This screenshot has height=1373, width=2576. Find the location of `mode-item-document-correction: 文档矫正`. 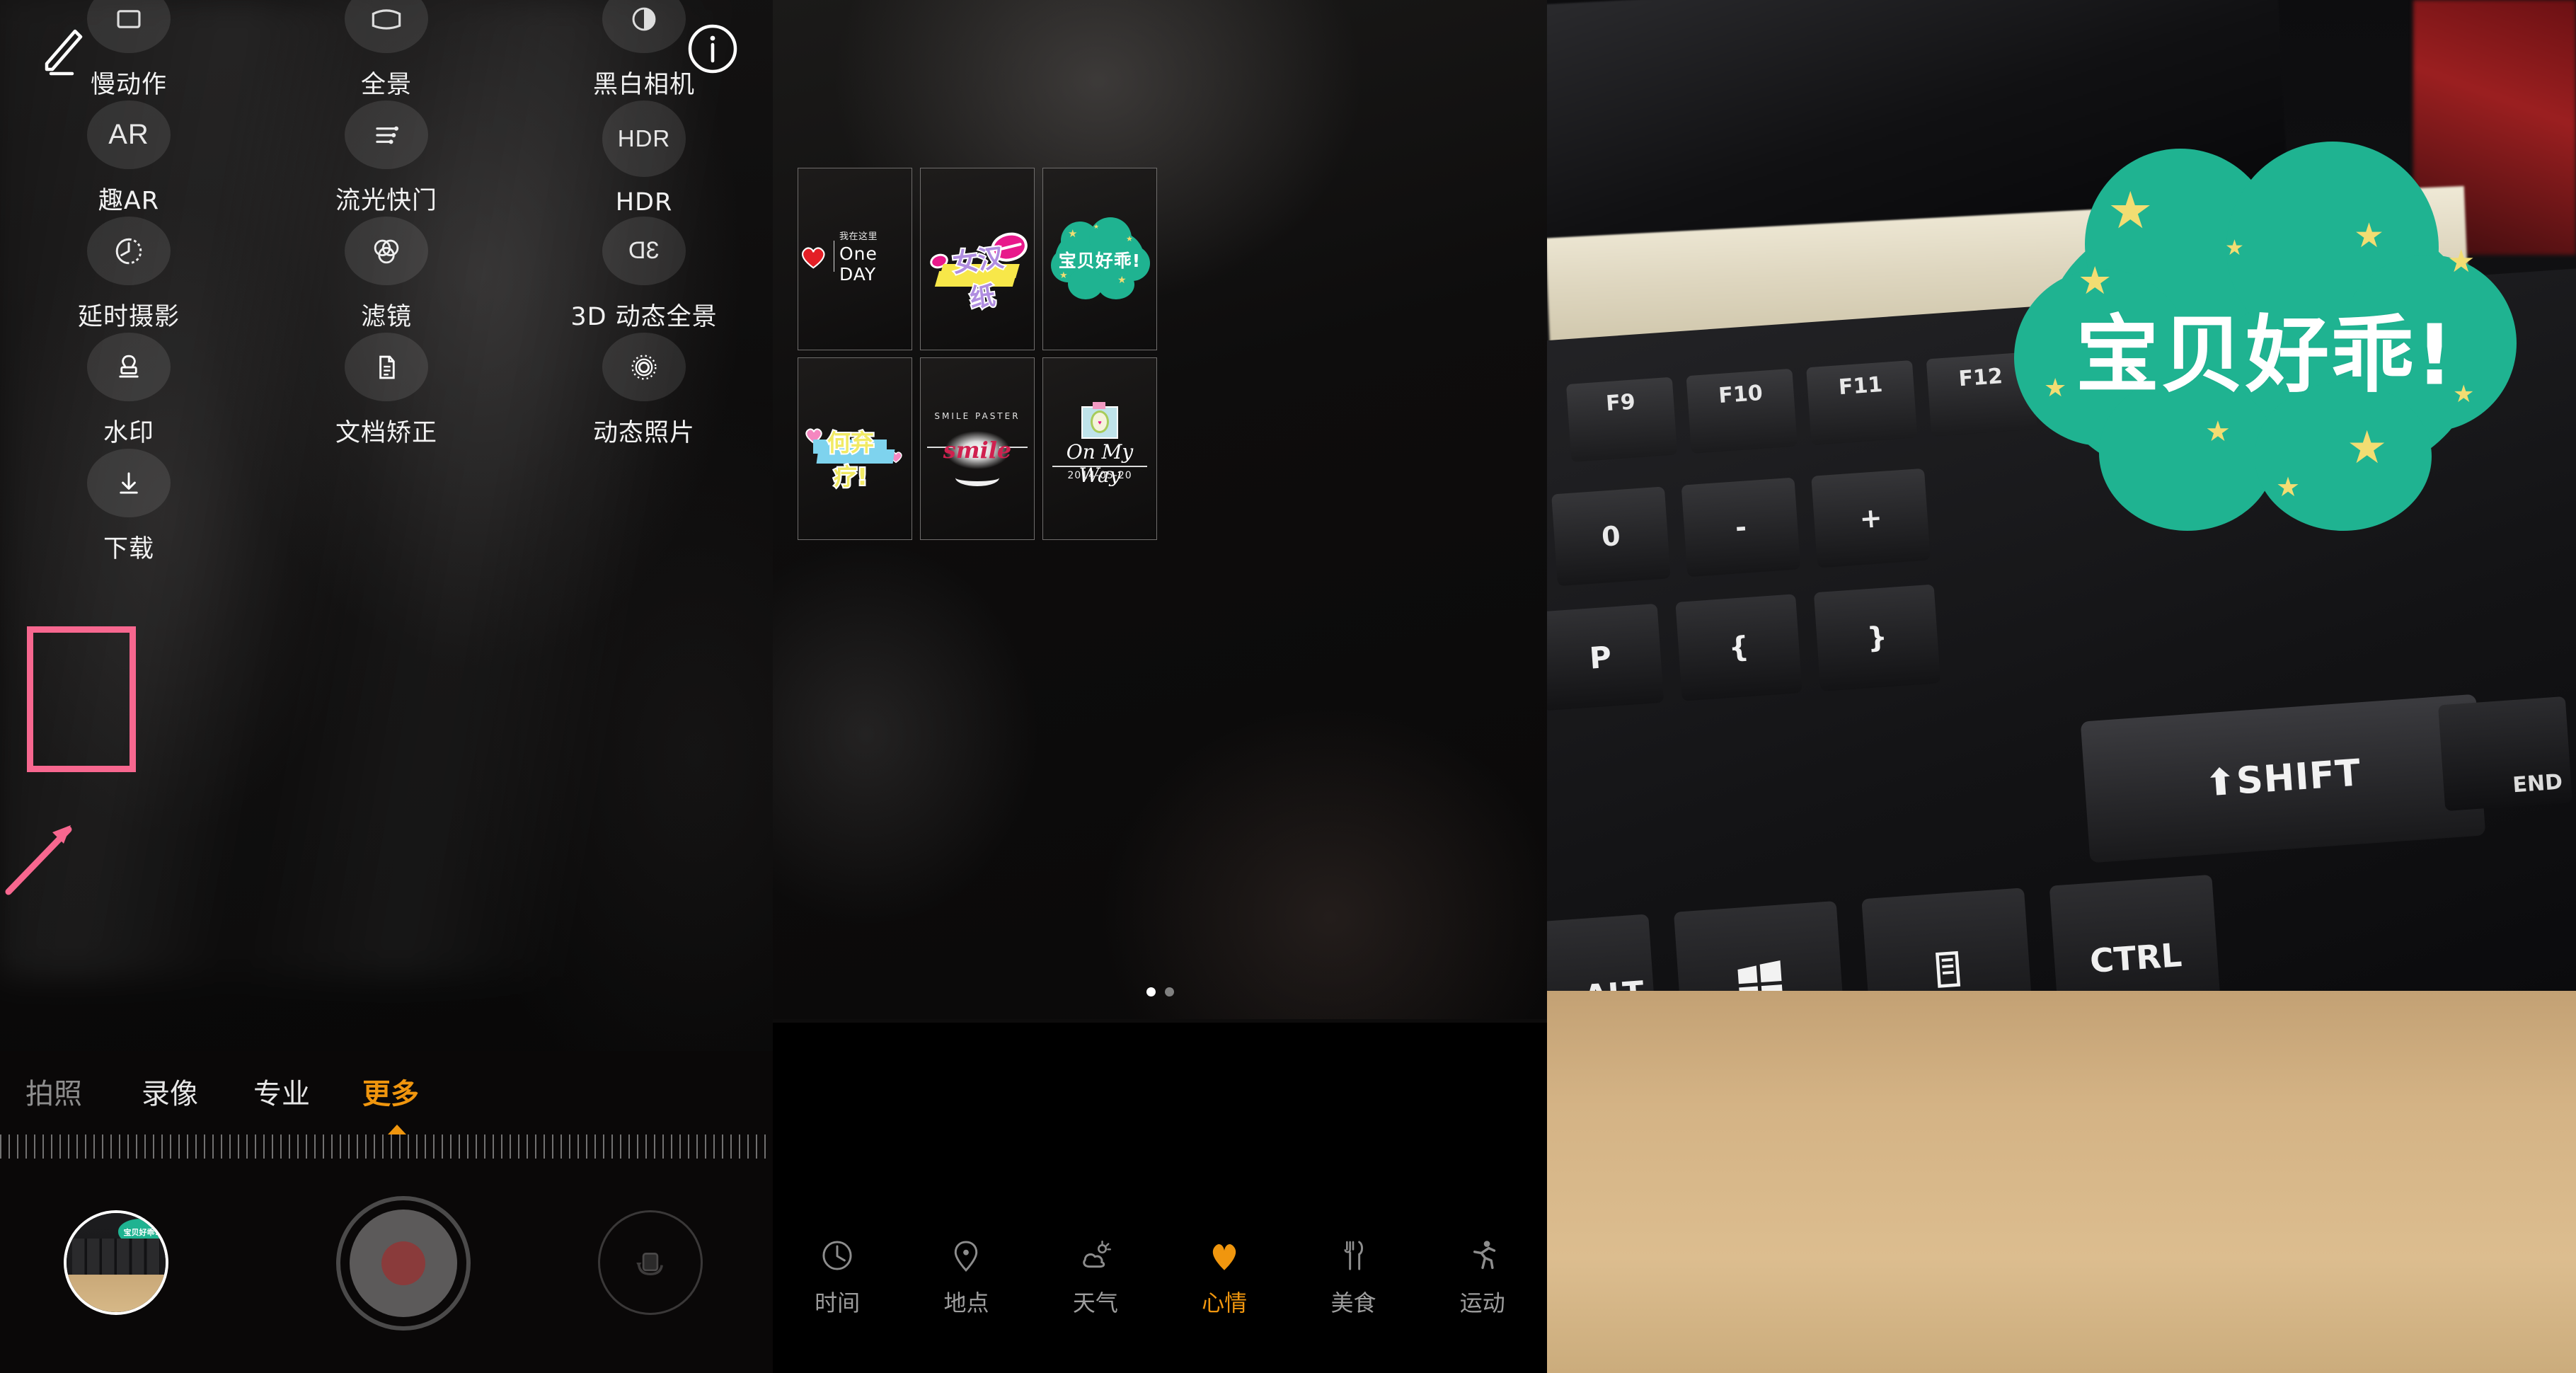

mode-item-document-correction: 文档矫正 is located at coordinates (387, 391).